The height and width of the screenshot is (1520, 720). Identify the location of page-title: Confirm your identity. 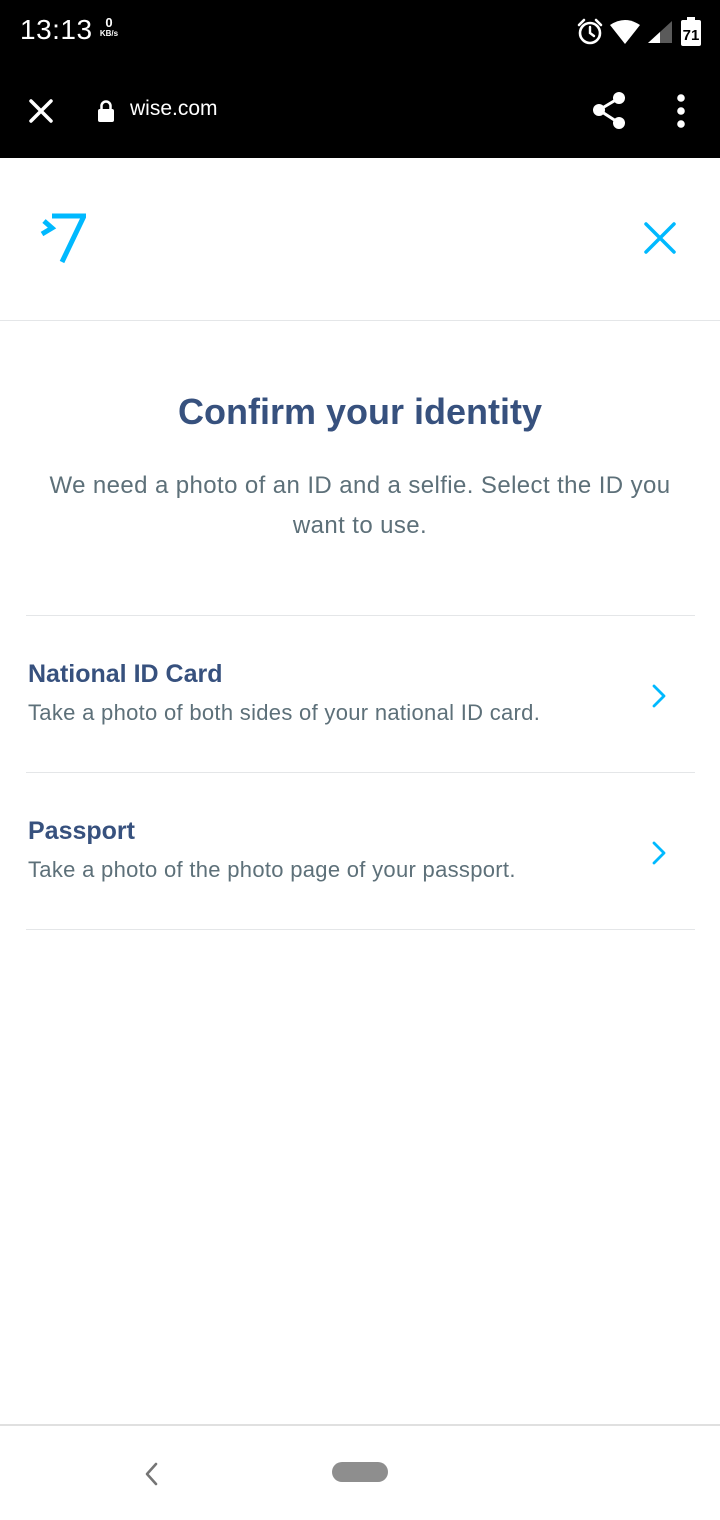
(359, 411).